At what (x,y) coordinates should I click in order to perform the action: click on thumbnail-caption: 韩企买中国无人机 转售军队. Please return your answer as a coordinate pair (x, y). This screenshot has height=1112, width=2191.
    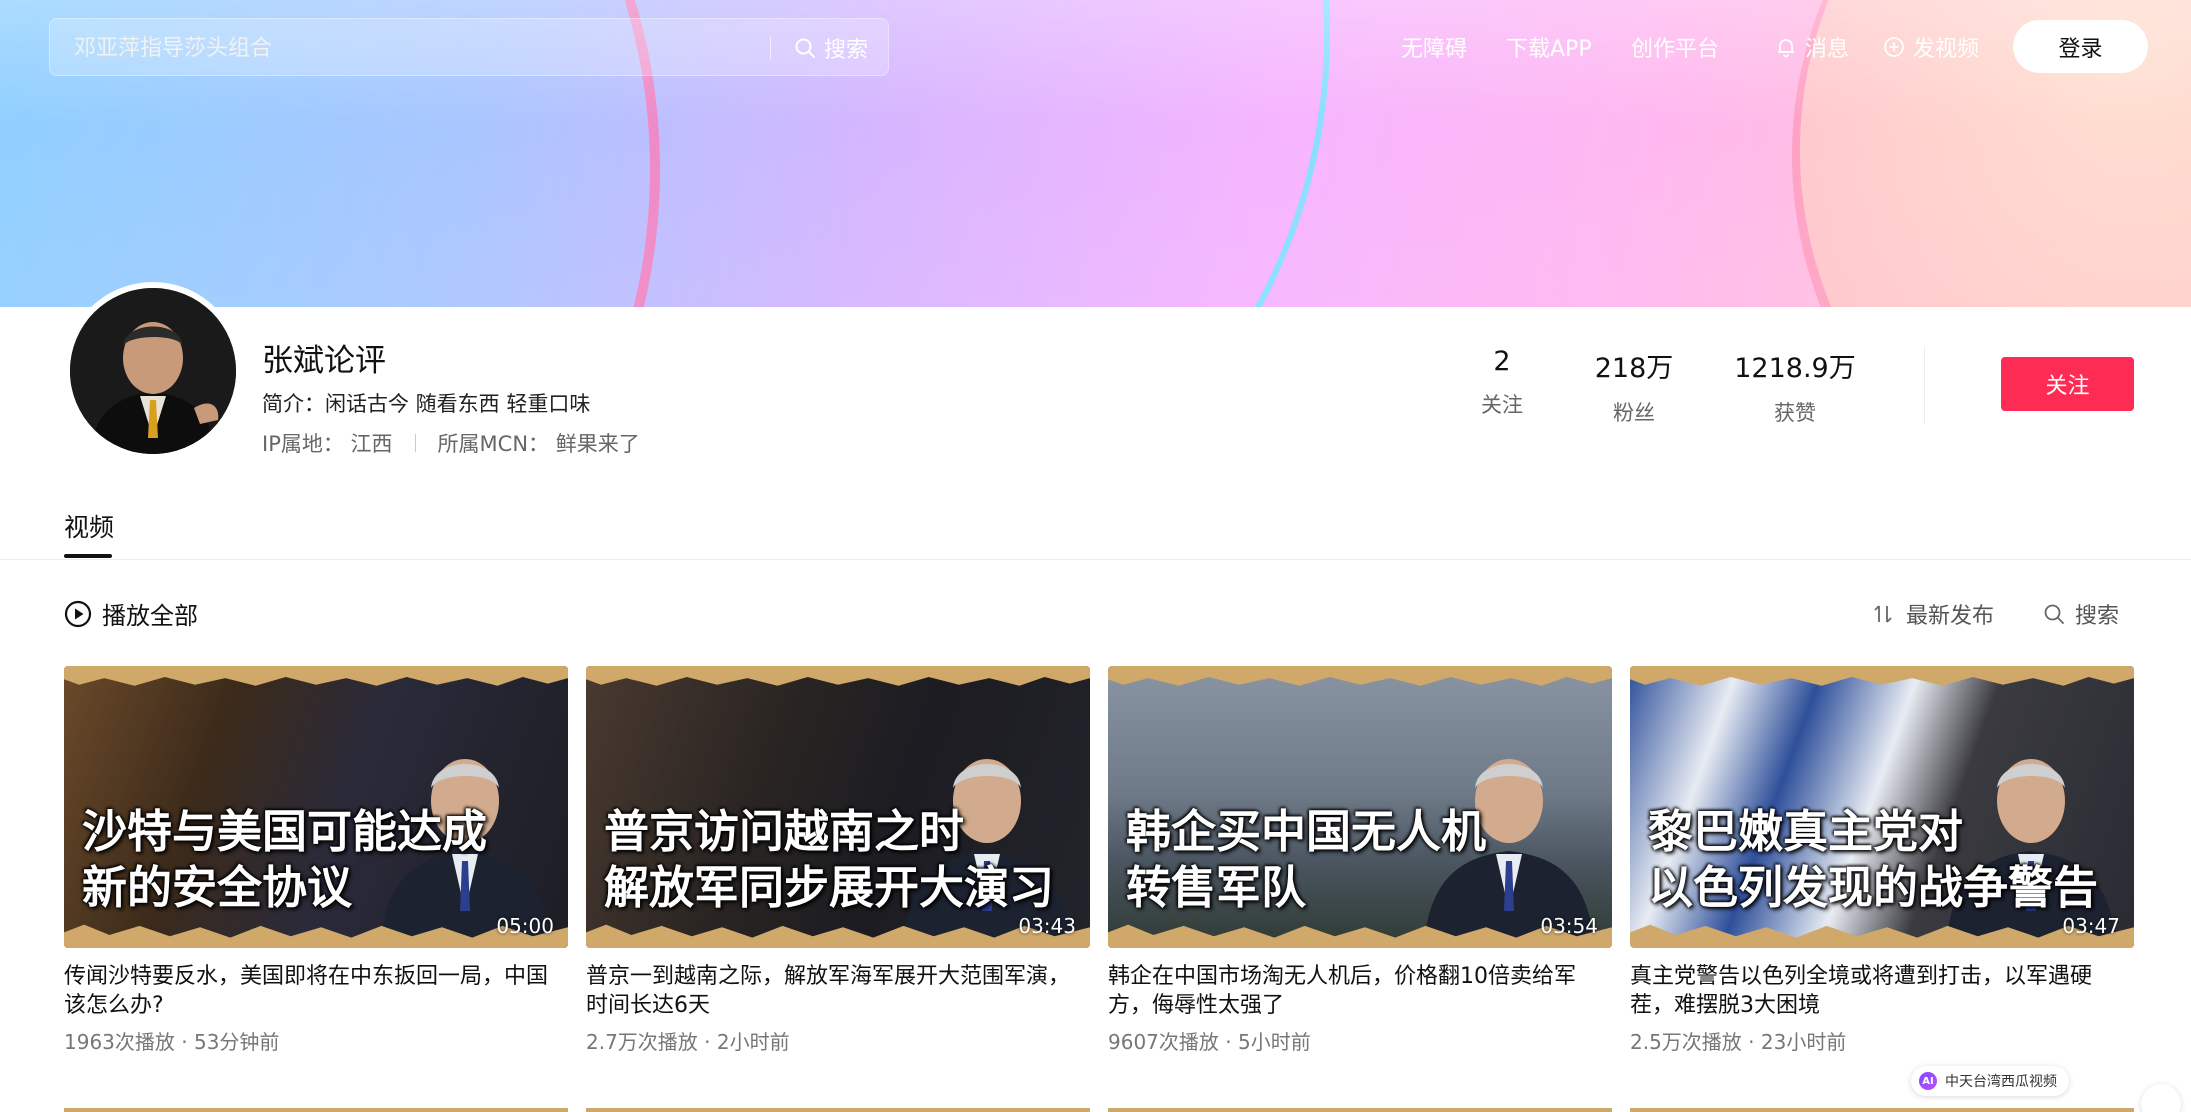
    Looking at the image, I should click on (1306, 859).